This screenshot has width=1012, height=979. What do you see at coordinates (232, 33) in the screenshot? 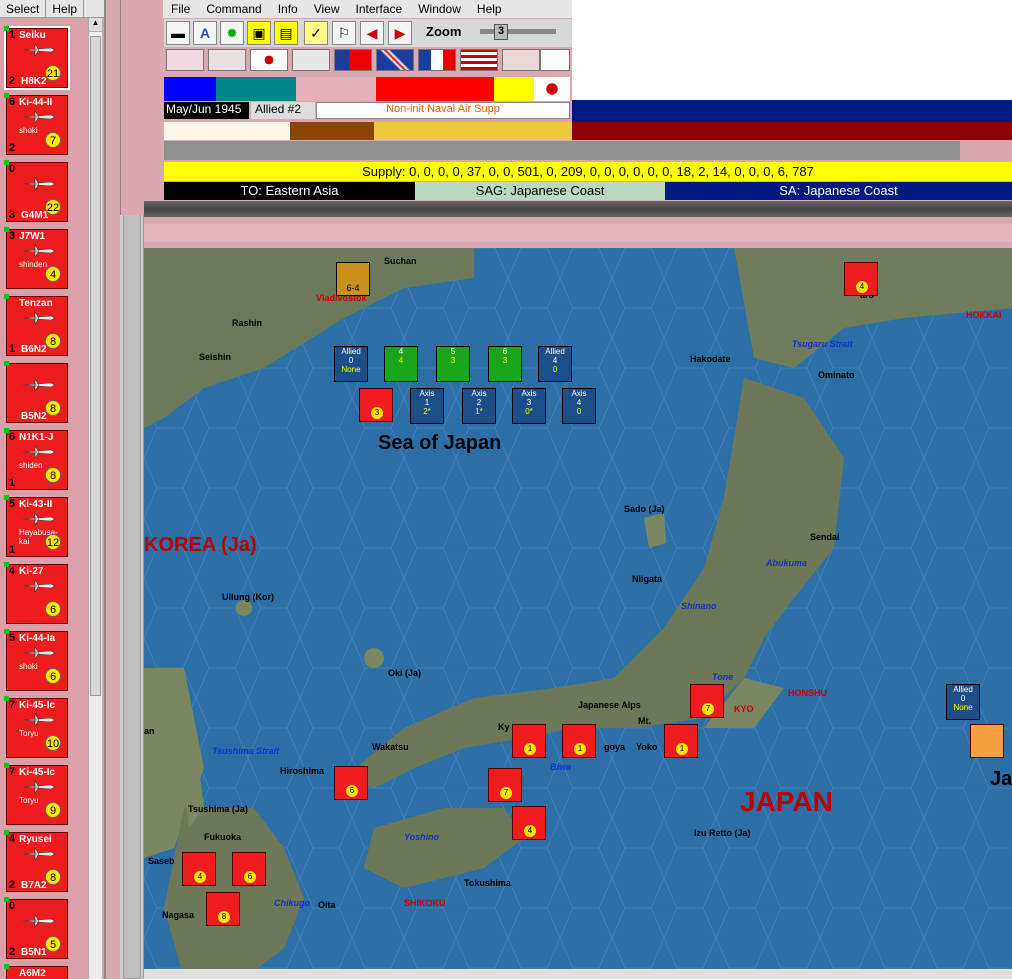
I see `gear-icon: ✹` at bounding box center [232, 33].